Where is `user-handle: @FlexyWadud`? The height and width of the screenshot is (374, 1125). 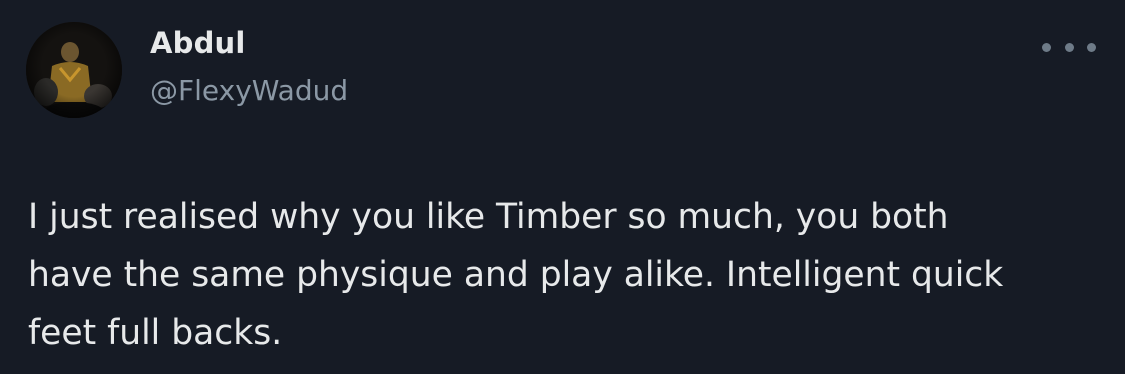 user-handle: @FlexyWadud is located at coordinates (249, 90).